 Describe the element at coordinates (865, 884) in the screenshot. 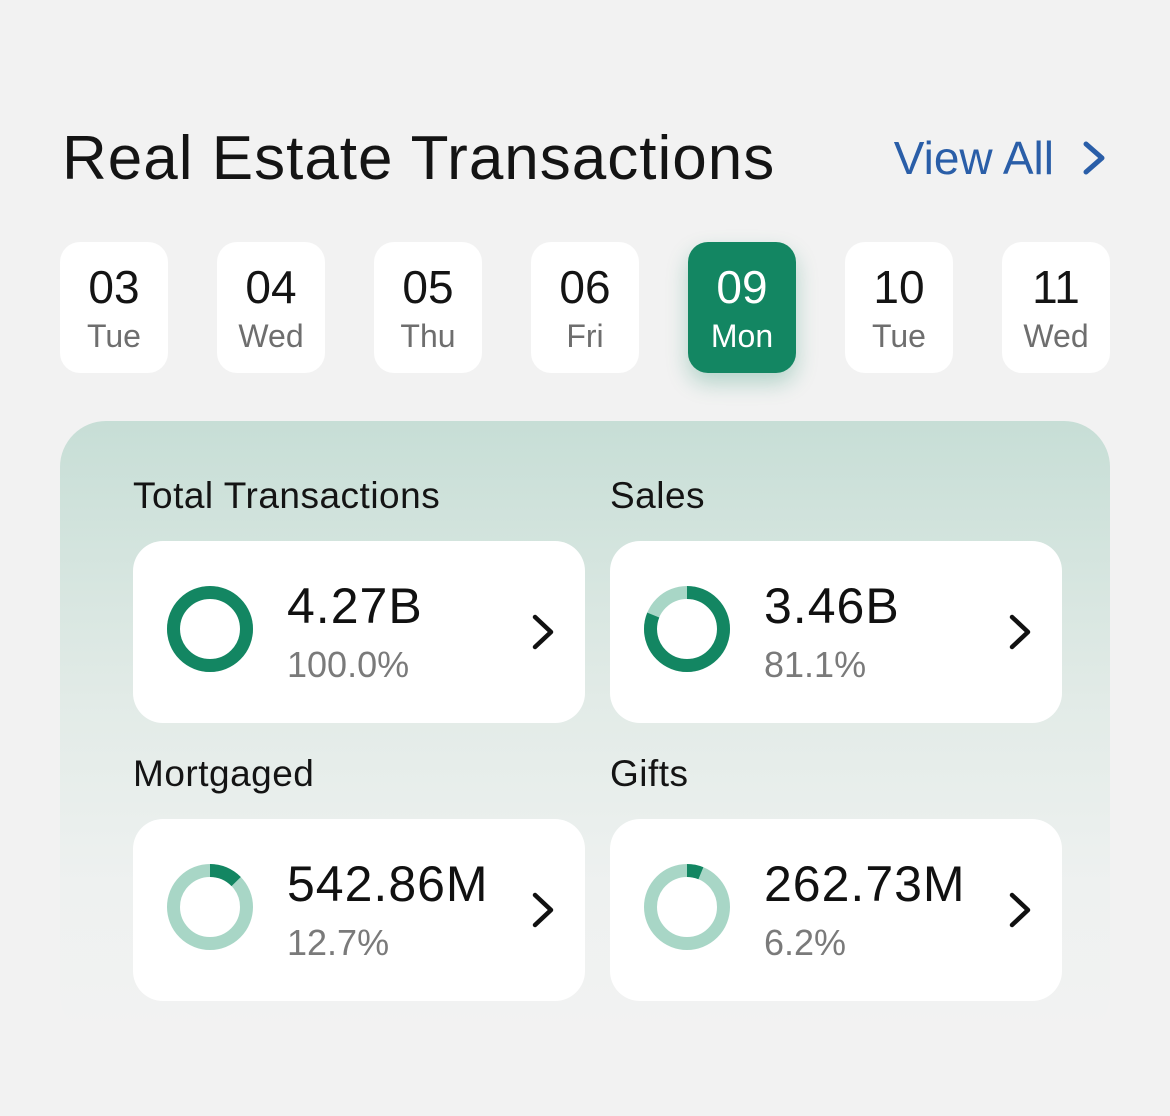

I see `stat-value: 262.73M` at that location.